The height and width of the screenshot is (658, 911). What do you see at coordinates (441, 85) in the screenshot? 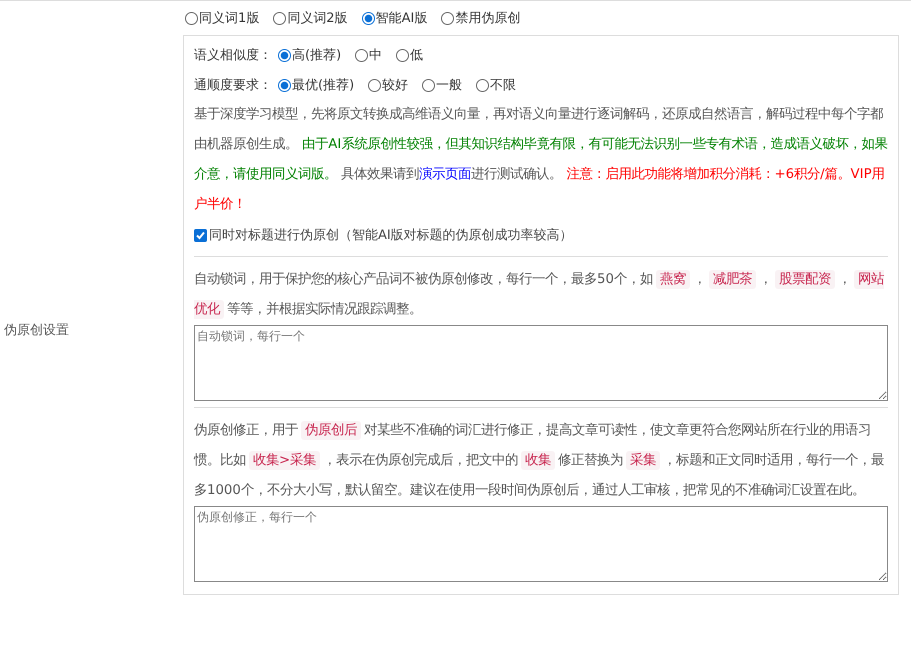
I see `option-radio: 一般` at bounding box center [441, 85].